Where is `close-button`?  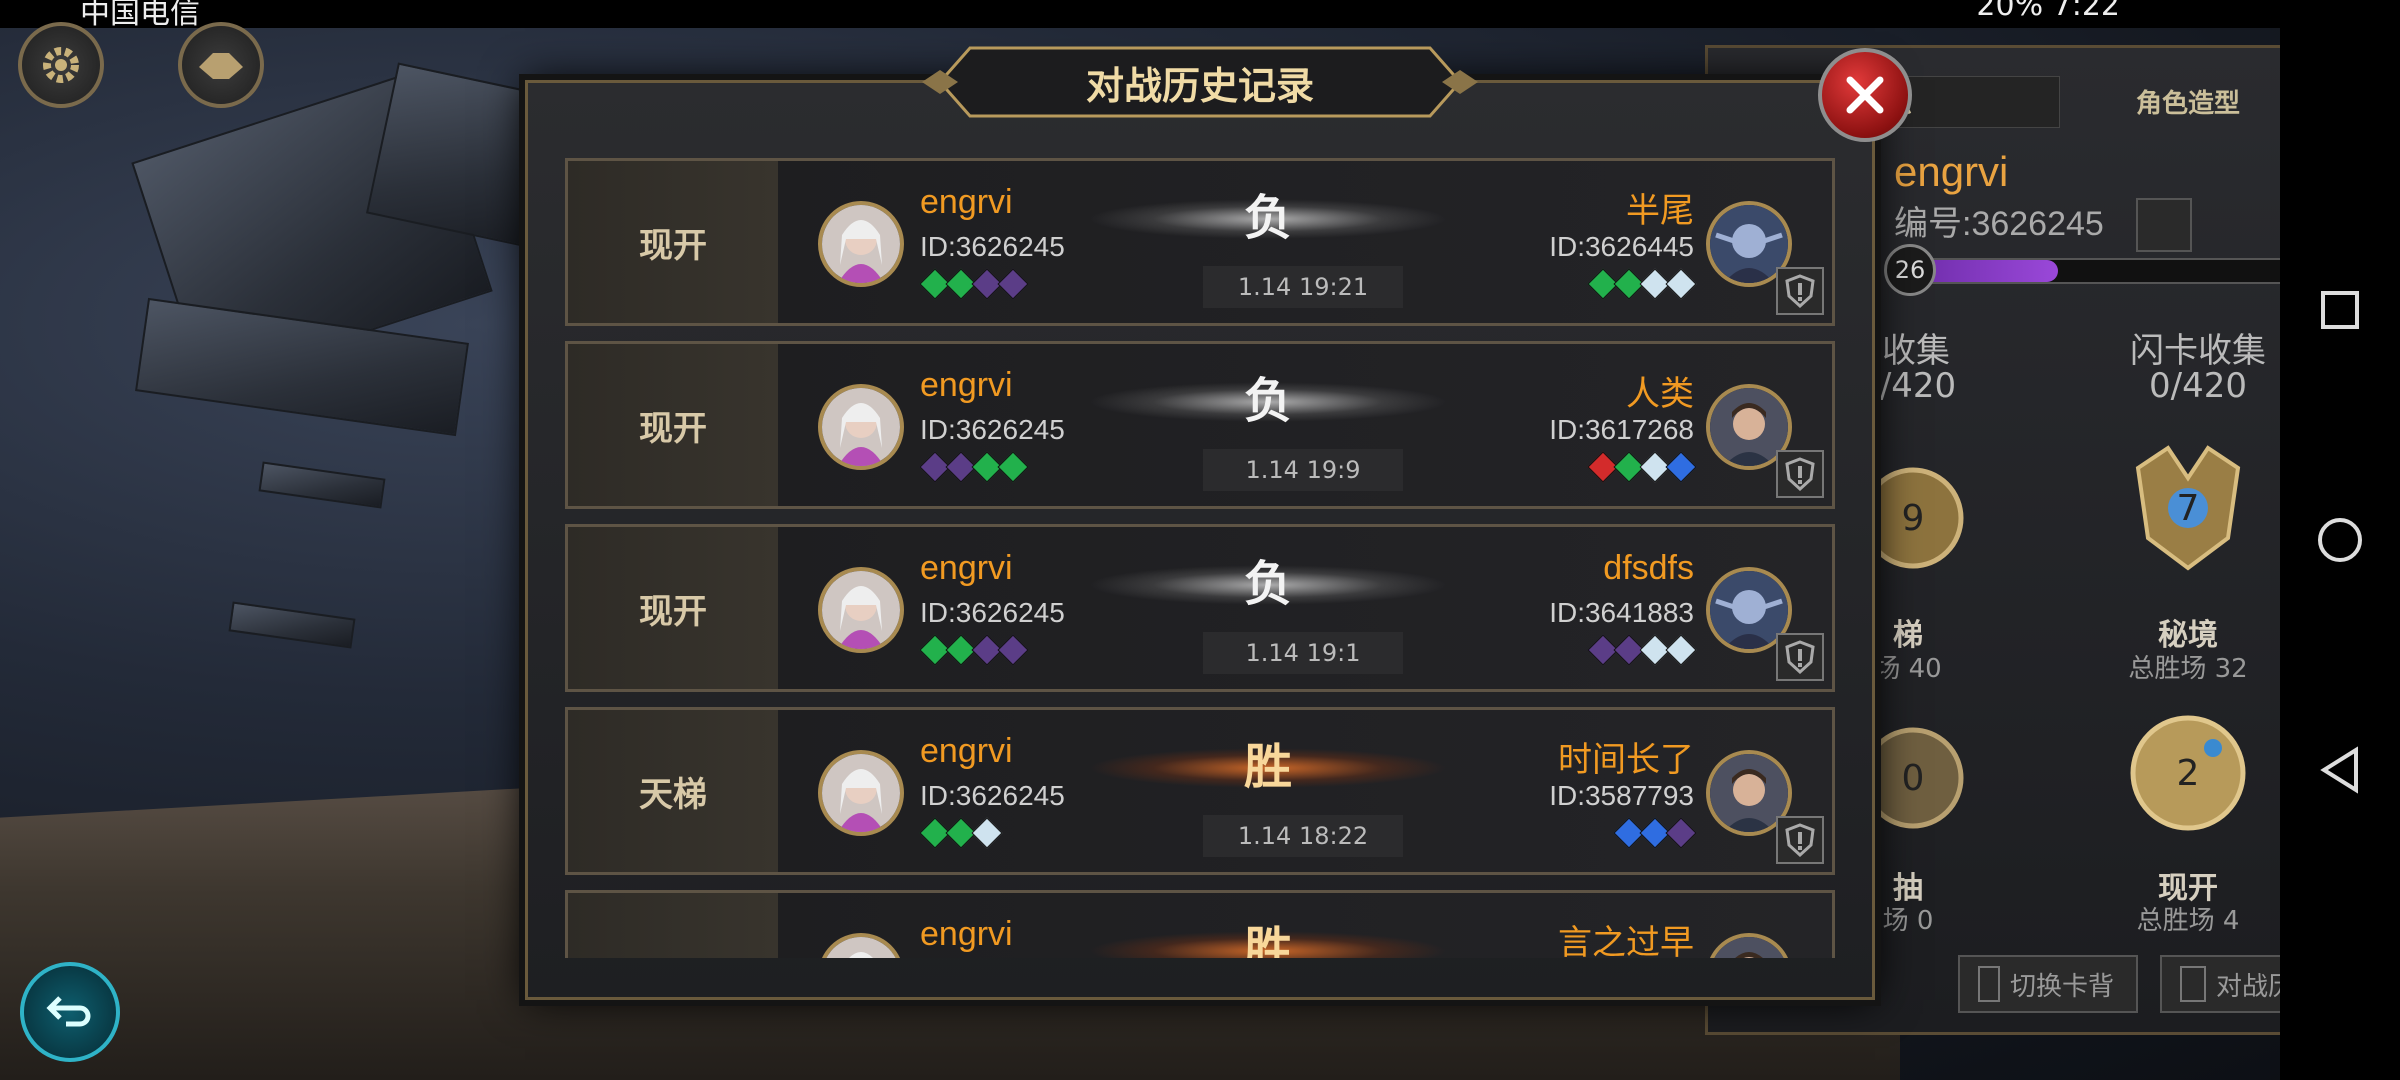
close-button is located at coordinates (1865, 95).